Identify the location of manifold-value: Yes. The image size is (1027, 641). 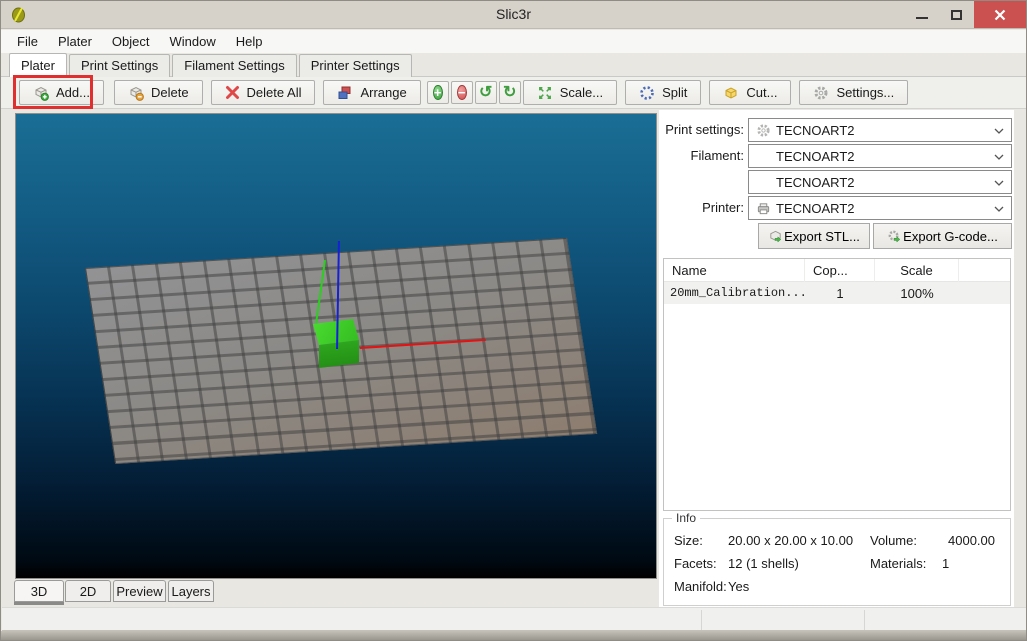
(739, 586).